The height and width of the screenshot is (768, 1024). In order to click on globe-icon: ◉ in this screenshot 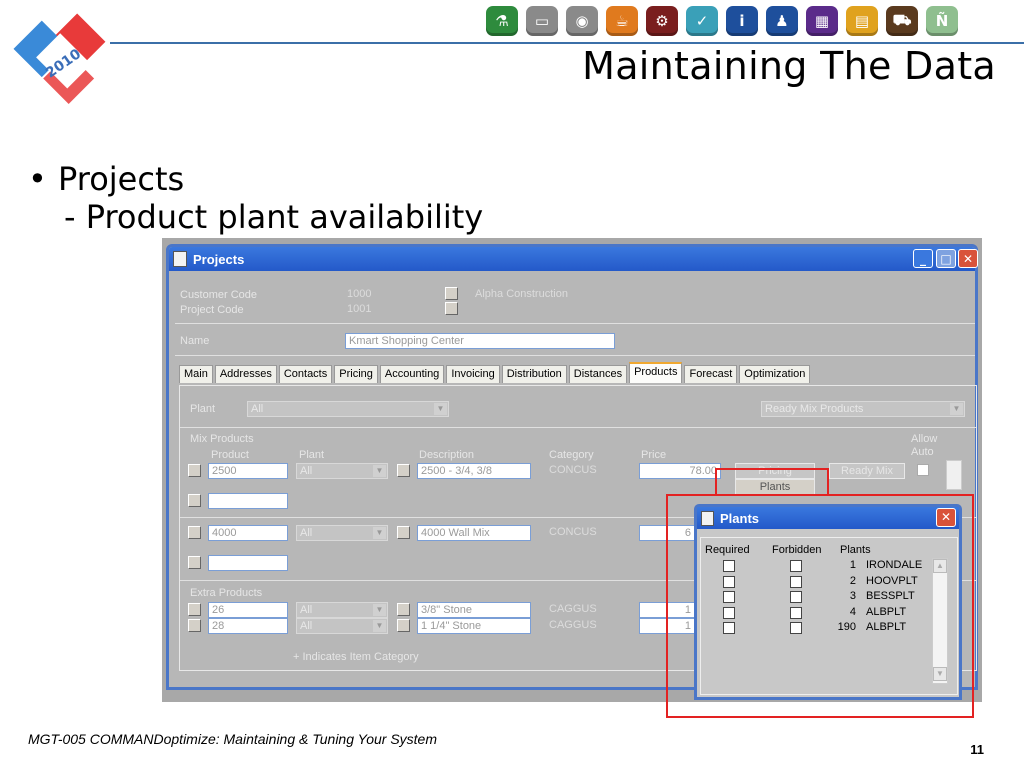, I will do `click(582, 21)`.